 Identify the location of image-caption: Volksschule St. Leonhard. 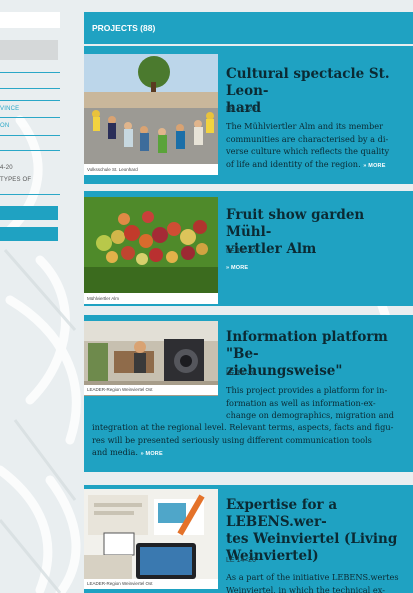
(151, 169).